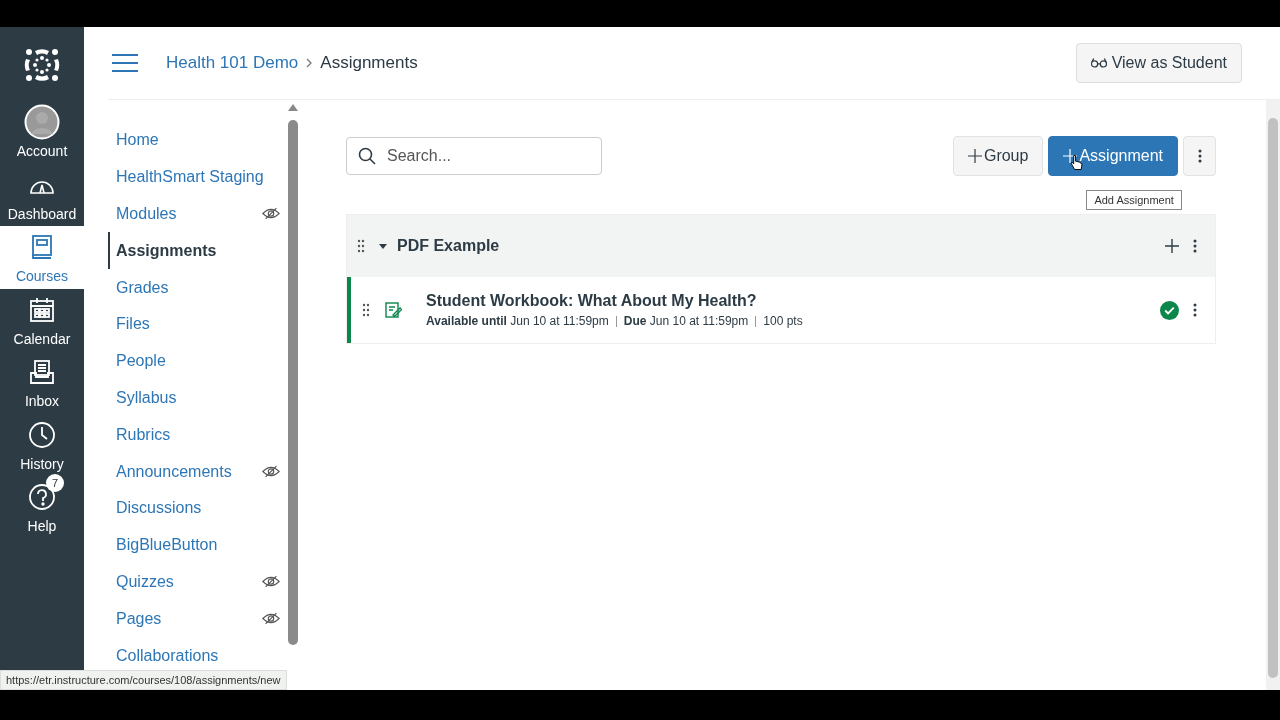 This screenshot has width=1280, height=720. Describe the element at coordinates (42, 247) in the screenshot. I see `book-icon` at that location.